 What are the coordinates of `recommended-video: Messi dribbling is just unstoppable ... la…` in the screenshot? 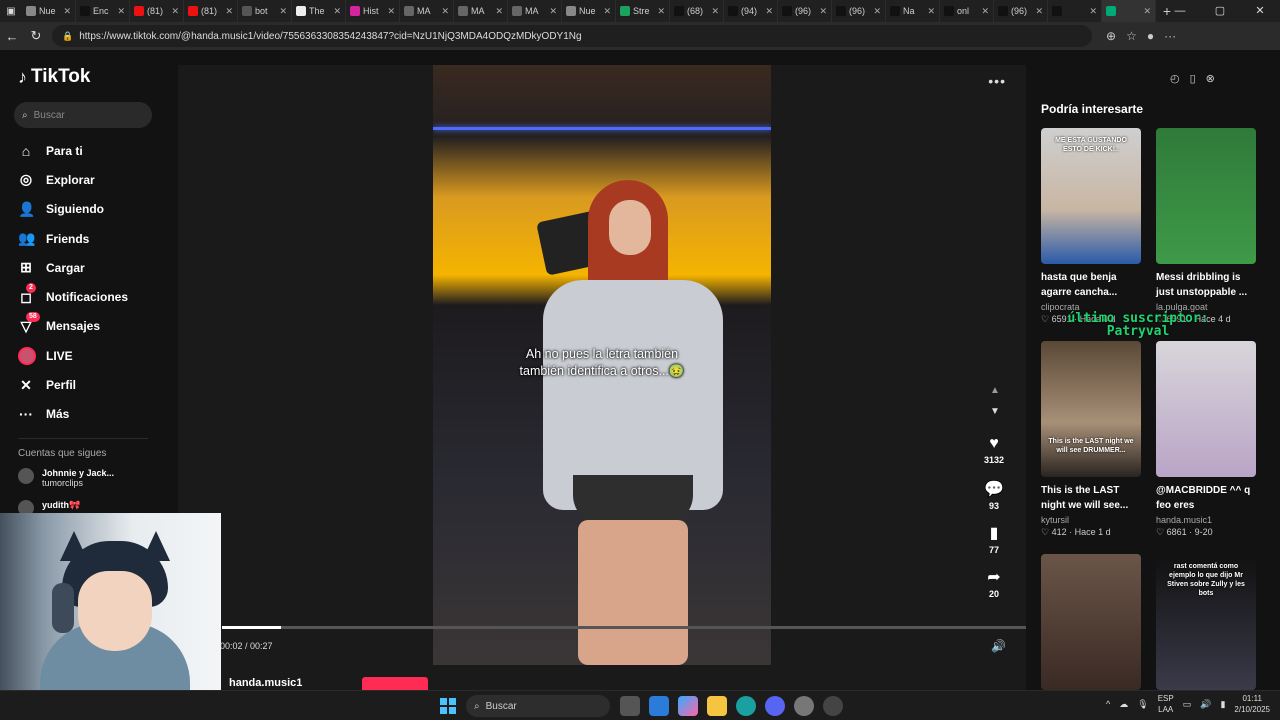 It's located at (1206, 226).